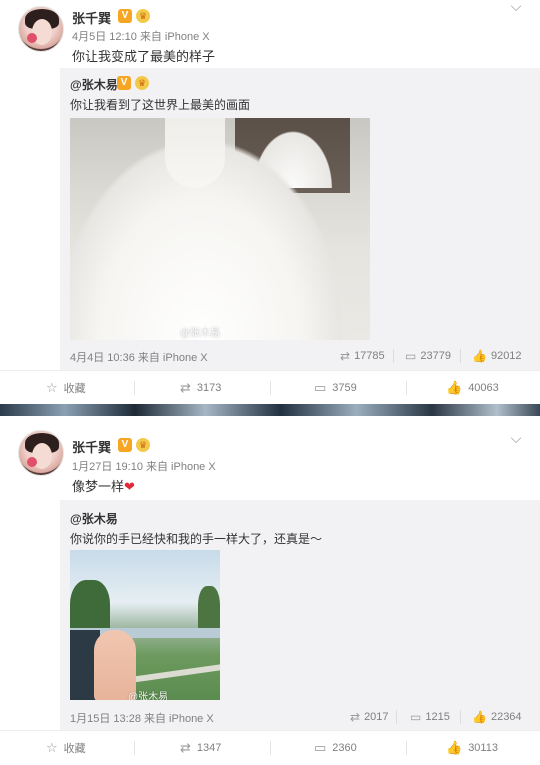 This screenshot has width=540, height=765. What do you see at coordinates (129, 486) in the screenshot?
I see `heart-icon: ❤` at bounding box center [129, 486].